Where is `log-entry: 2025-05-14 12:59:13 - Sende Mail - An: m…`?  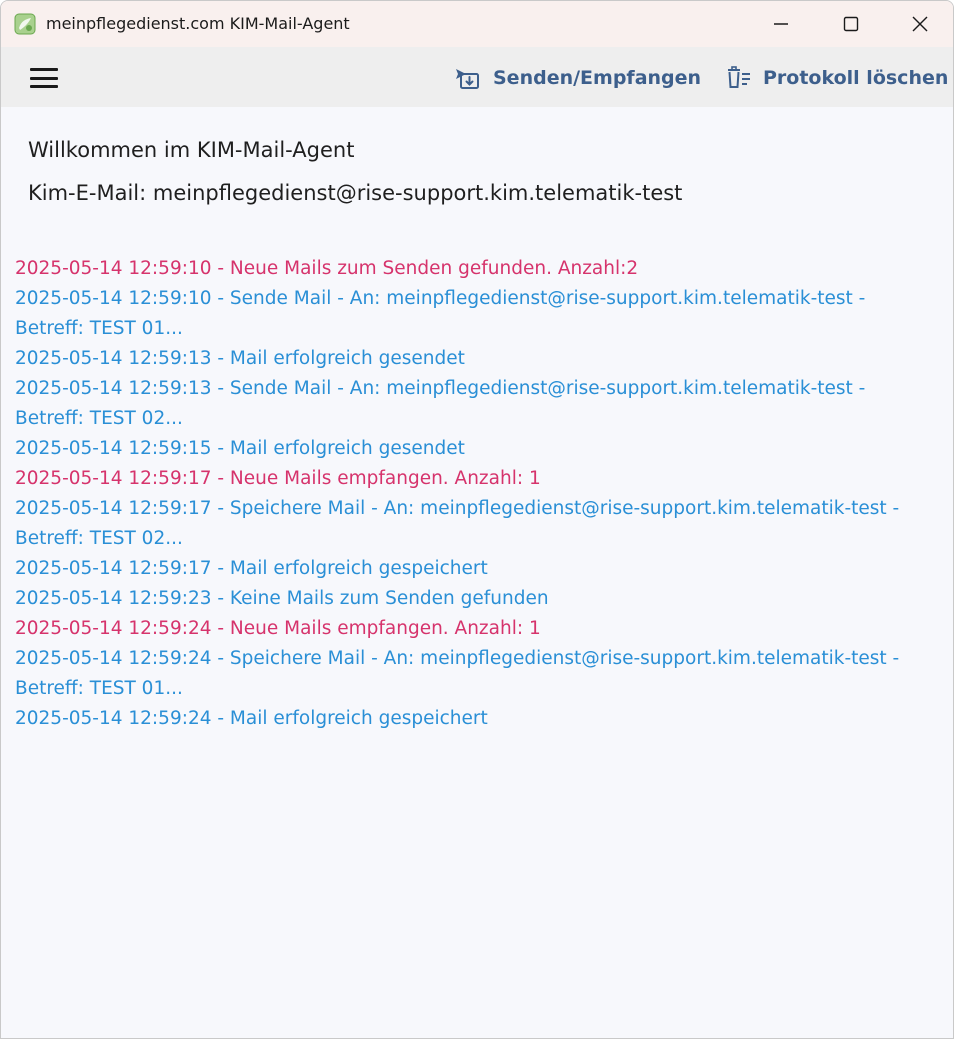 log-entry: 2025-05-14 12:59:13 - Sende Mail - An: m… is located at coordinates (440, 403).